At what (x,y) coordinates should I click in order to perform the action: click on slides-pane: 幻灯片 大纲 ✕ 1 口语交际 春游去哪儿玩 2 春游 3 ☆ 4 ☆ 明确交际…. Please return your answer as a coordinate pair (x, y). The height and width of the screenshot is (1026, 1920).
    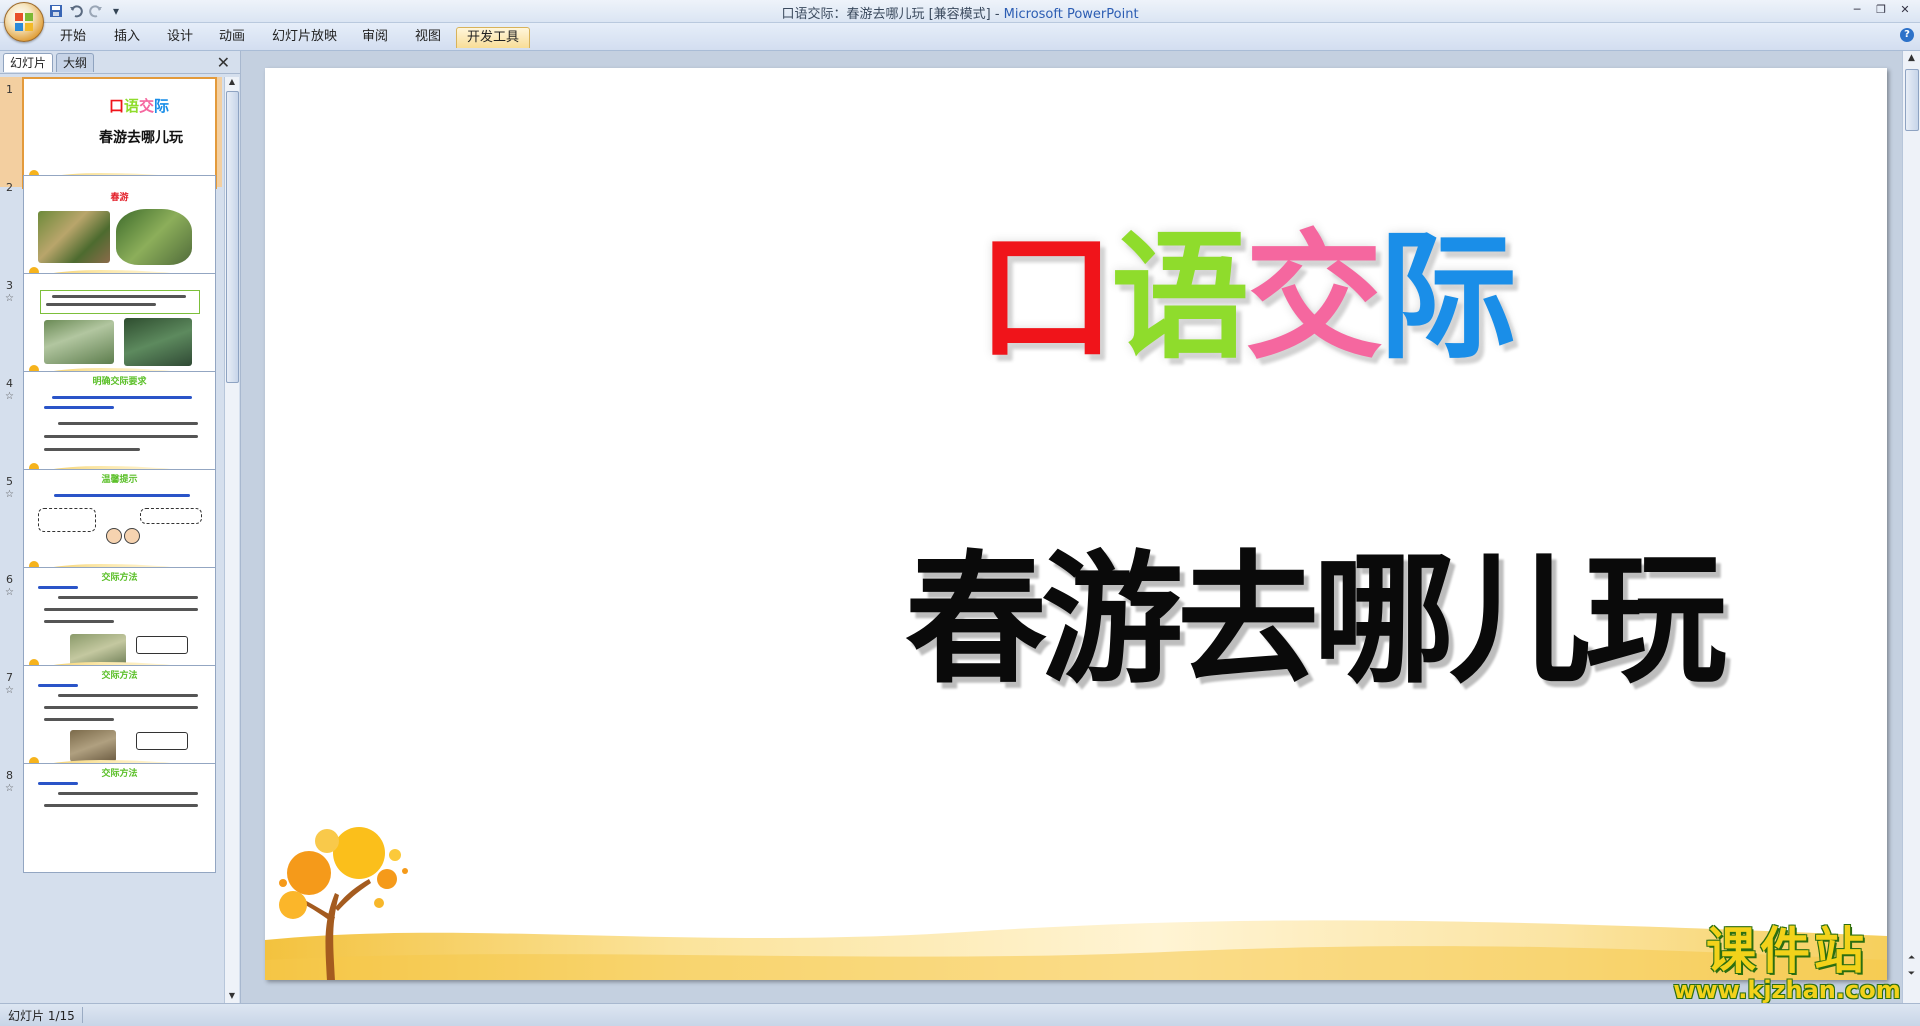
    Looking at the image, I should click on (120, 527).